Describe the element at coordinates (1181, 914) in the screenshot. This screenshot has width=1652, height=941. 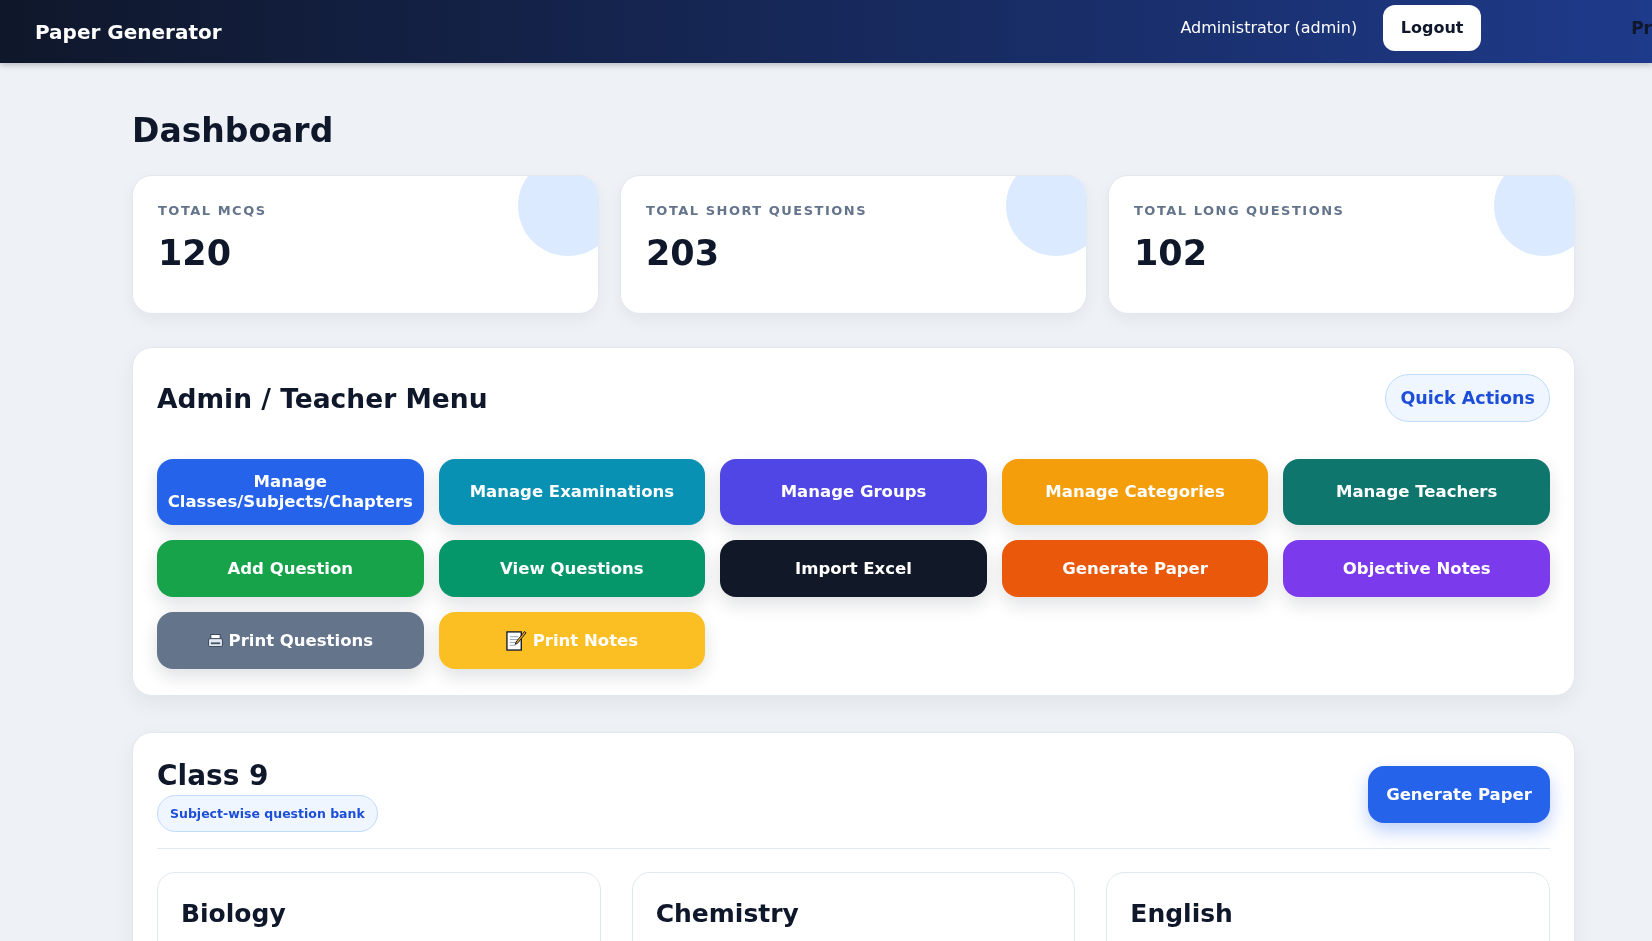
I see `subject-name: English` at that location.